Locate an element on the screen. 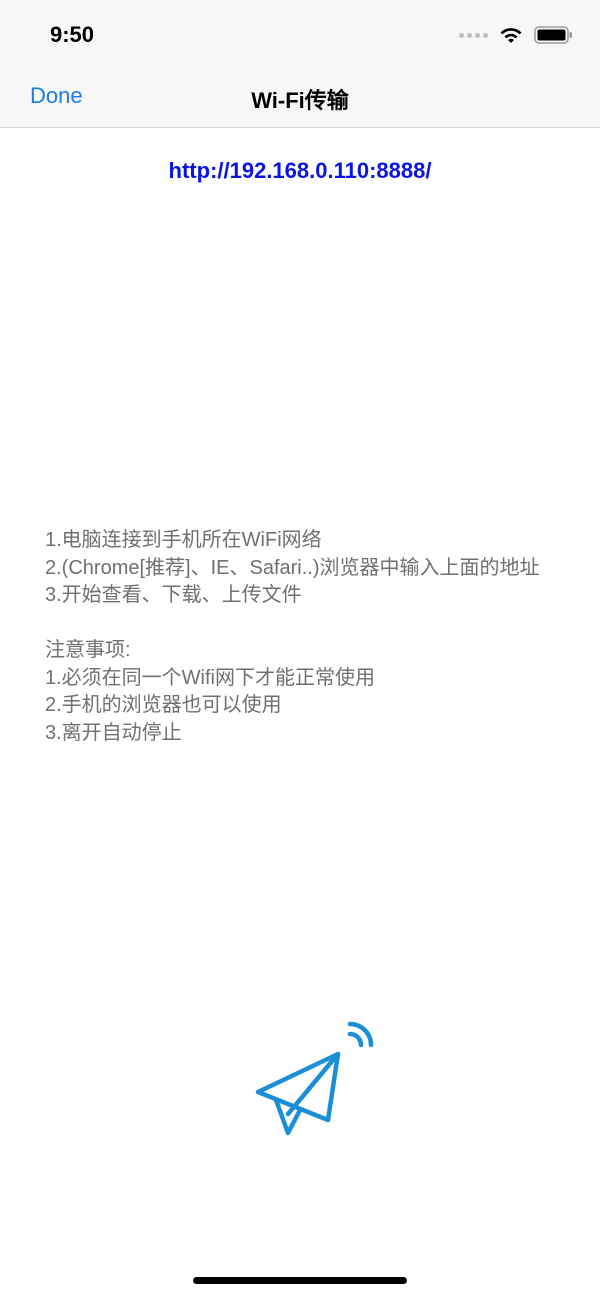 This screenshot has width=600, height=1299. status-time: 9:50 is located at coordinates (72, 34).